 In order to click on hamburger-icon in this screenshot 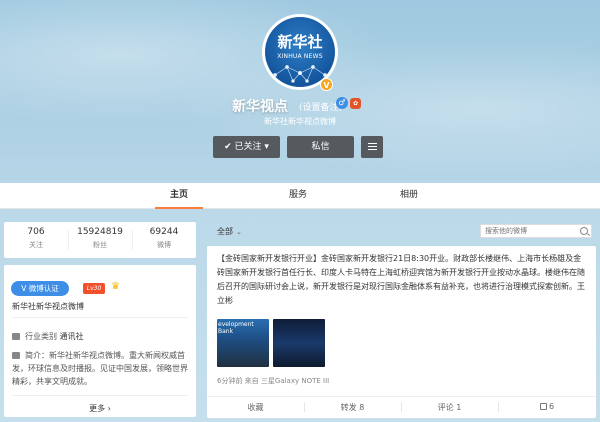, I will do `click(372, 146)`.